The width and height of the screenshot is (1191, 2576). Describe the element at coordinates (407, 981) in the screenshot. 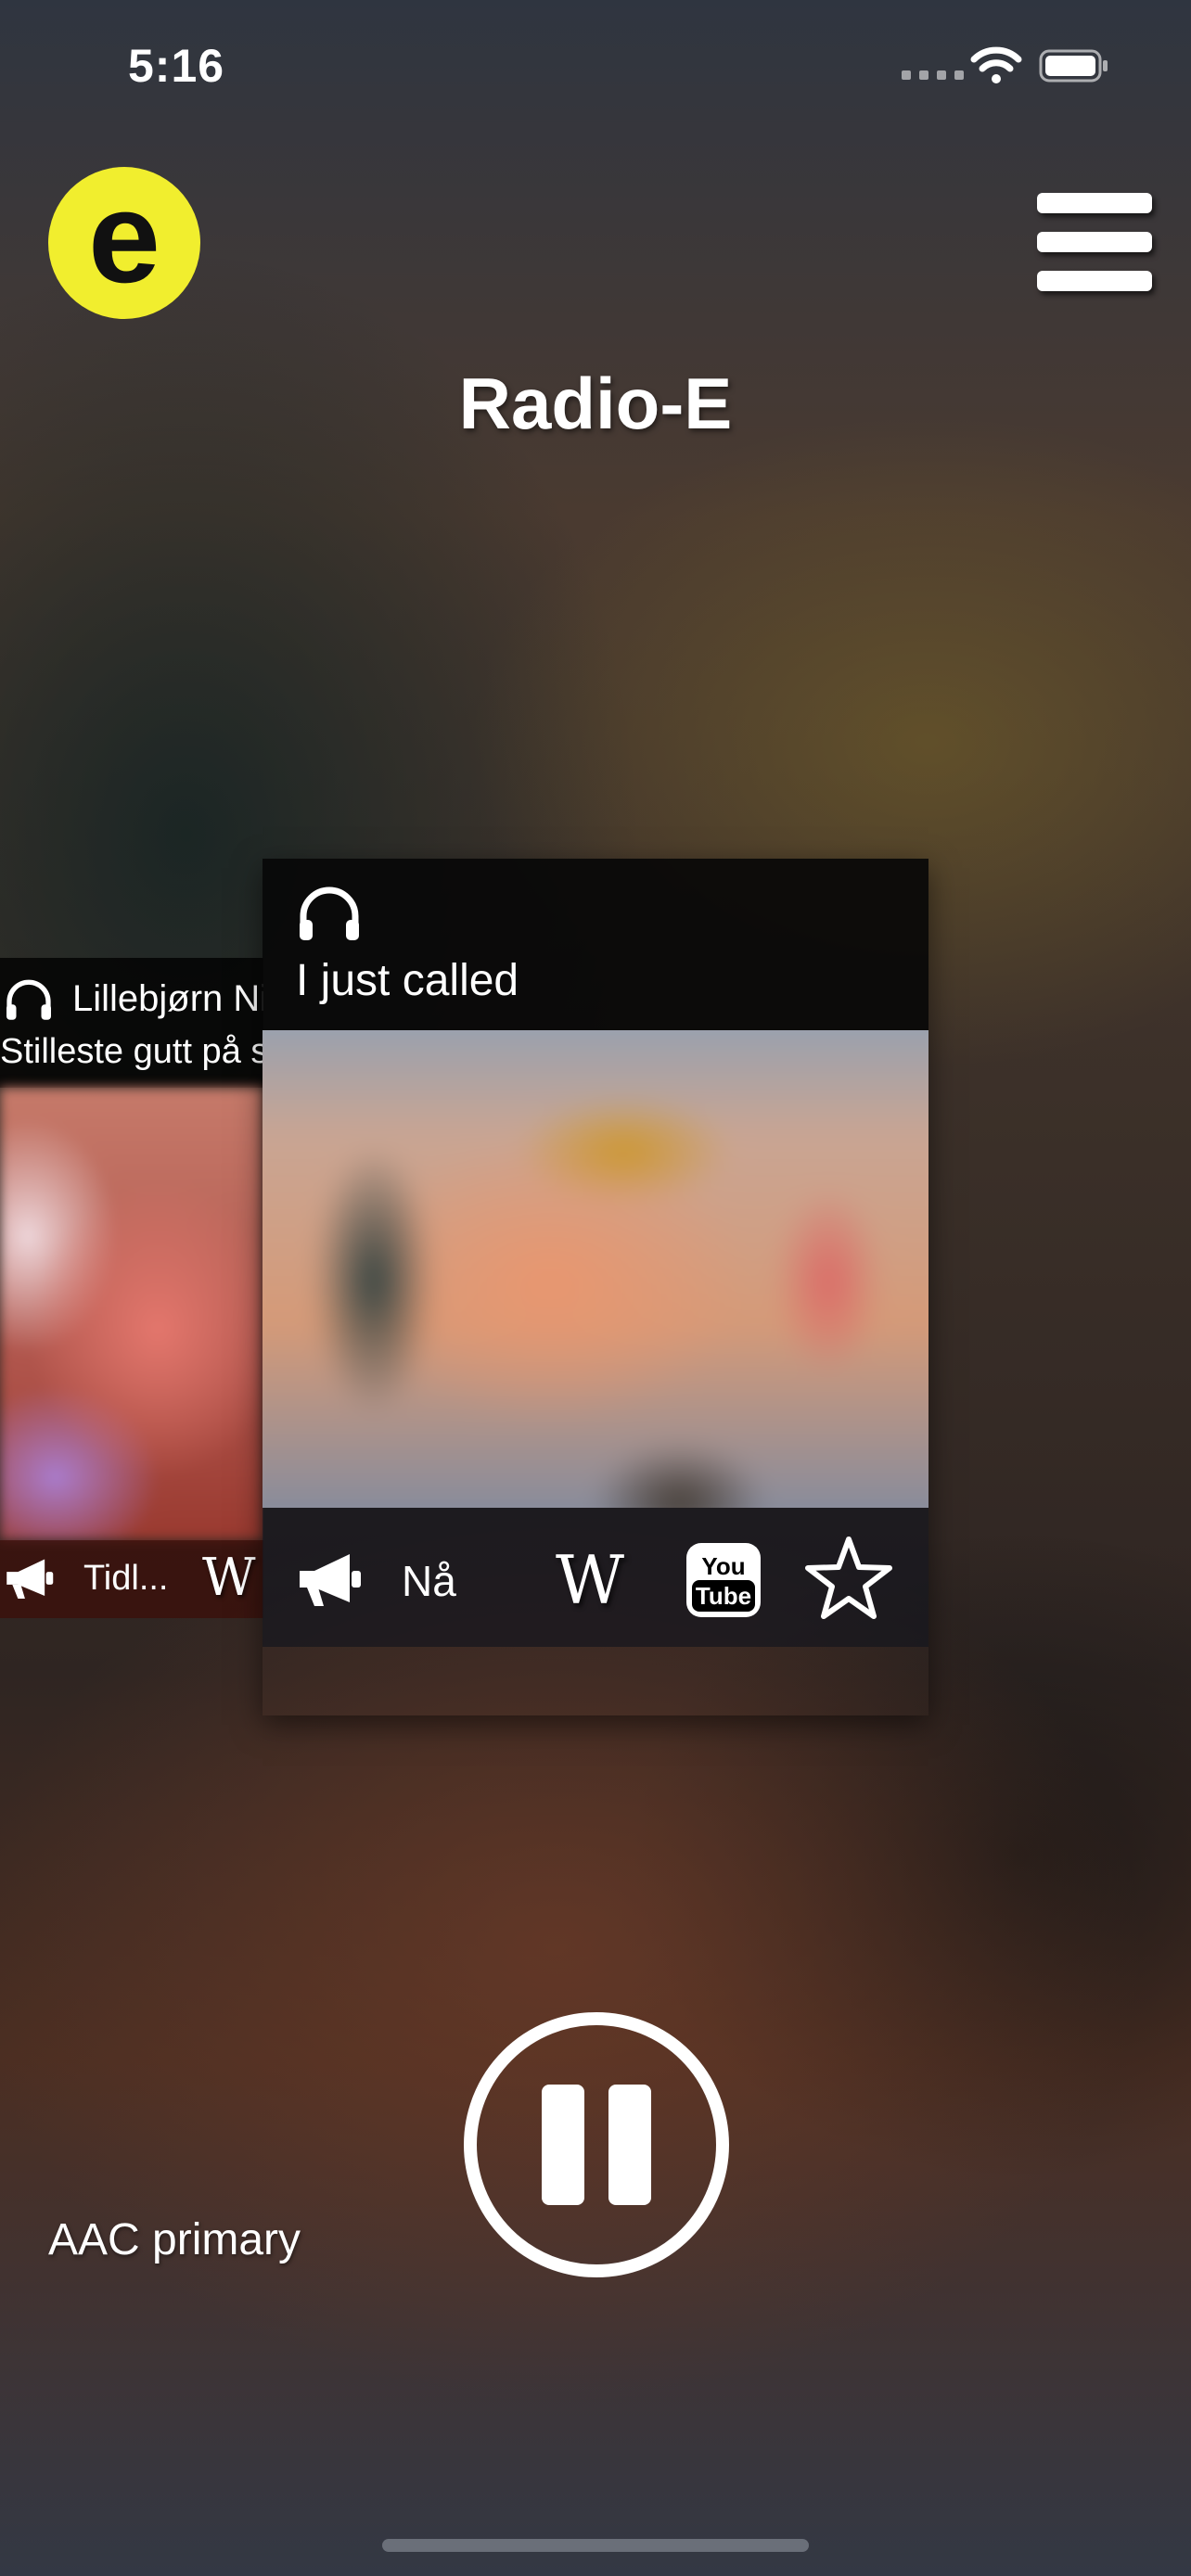

I see `current-track-song: I just called` at that location.